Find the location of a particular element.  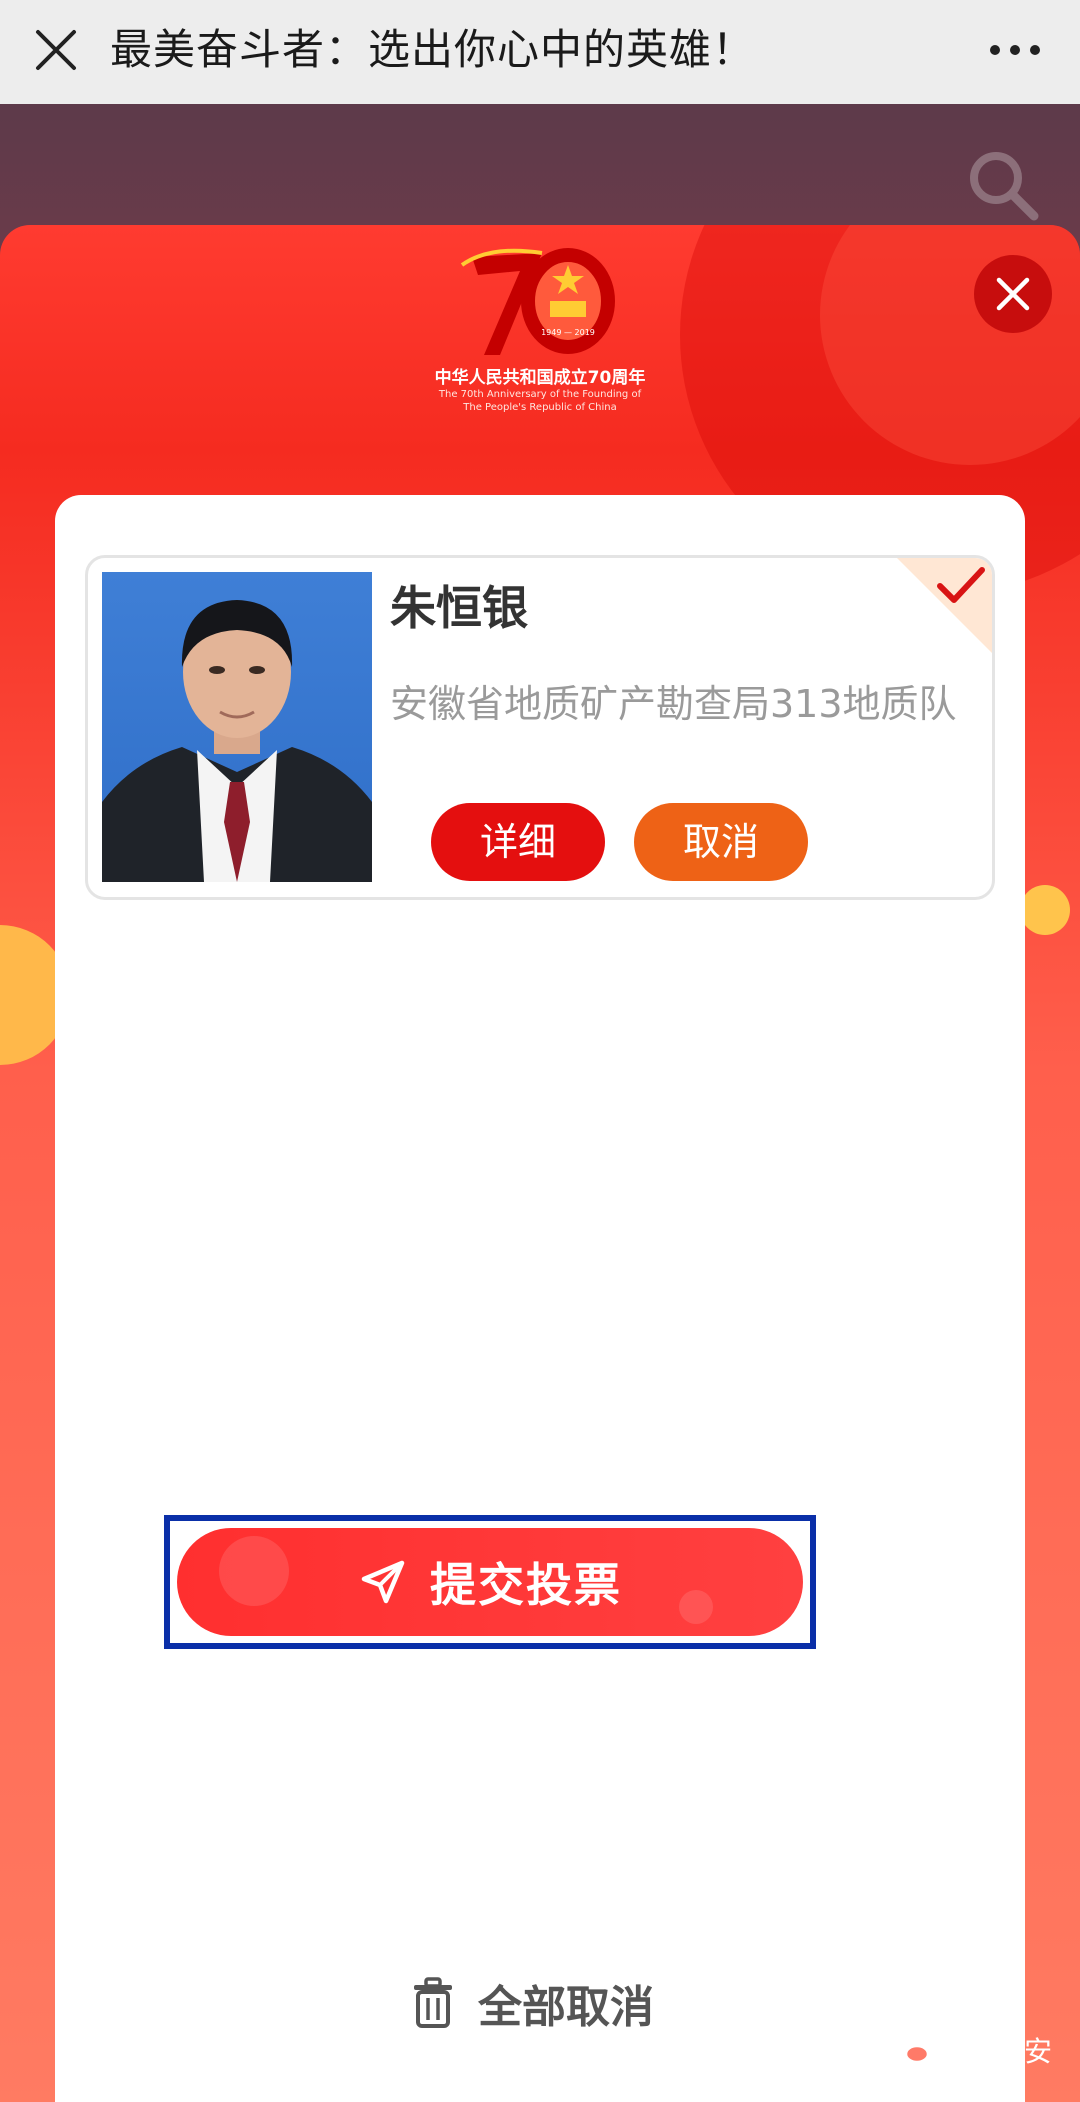

cancel-button: 取消 is located at coordinates (721, 842).